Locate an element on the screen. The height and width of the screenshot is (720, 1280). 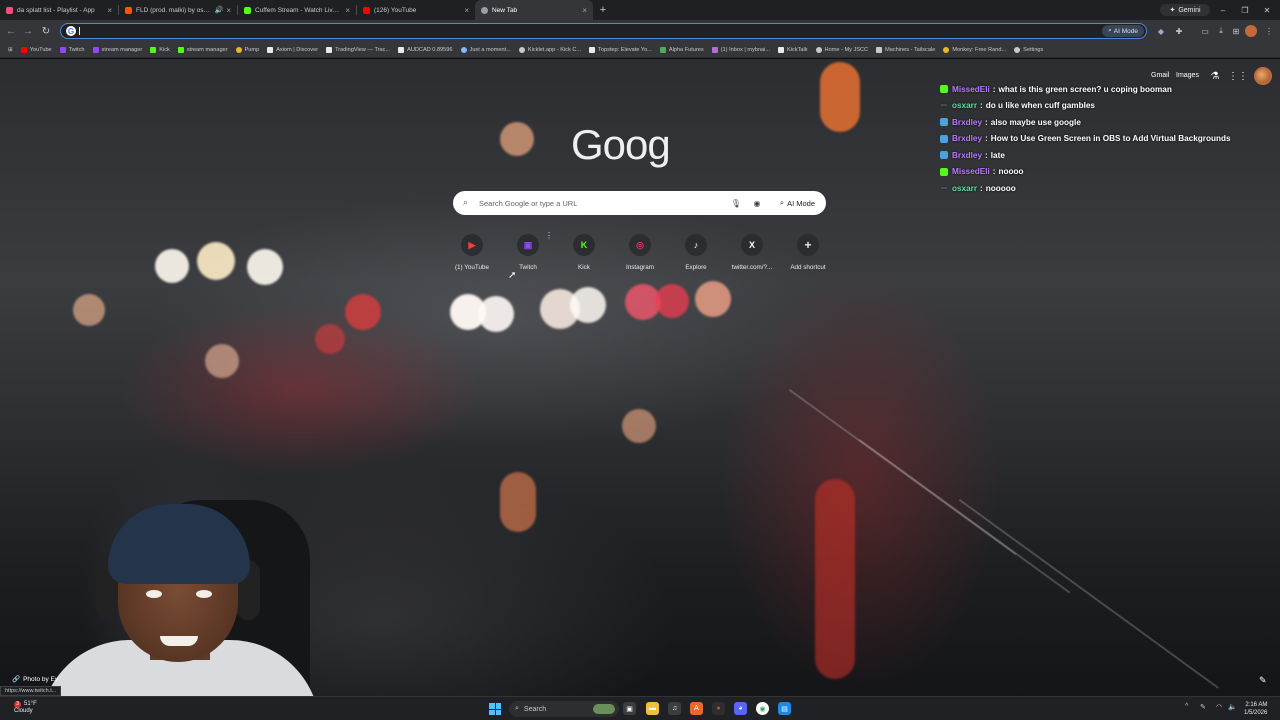
shortcut-label: (1) YouTube is located at coordinates (472, 267).